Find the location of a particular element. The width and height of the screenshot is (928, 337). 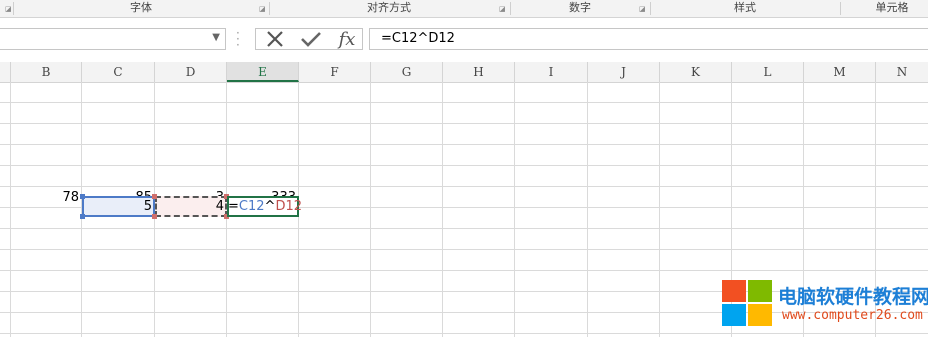

formula-bar: ▼ · · · fx =C12^D12 is located at coordinates (464, 39).